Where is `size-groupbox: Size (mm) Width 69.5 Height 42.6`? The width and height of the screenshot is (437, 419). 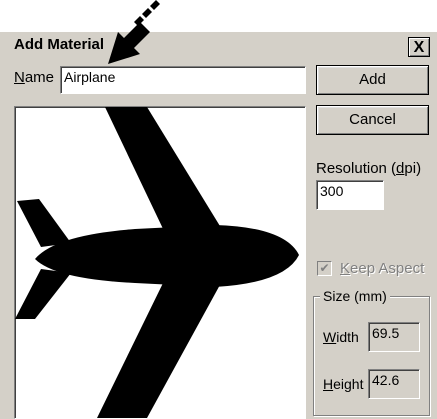
size-groupbox: Size (mm) Width 69.5 Height 42.6 is located at coordinates (371, 352).